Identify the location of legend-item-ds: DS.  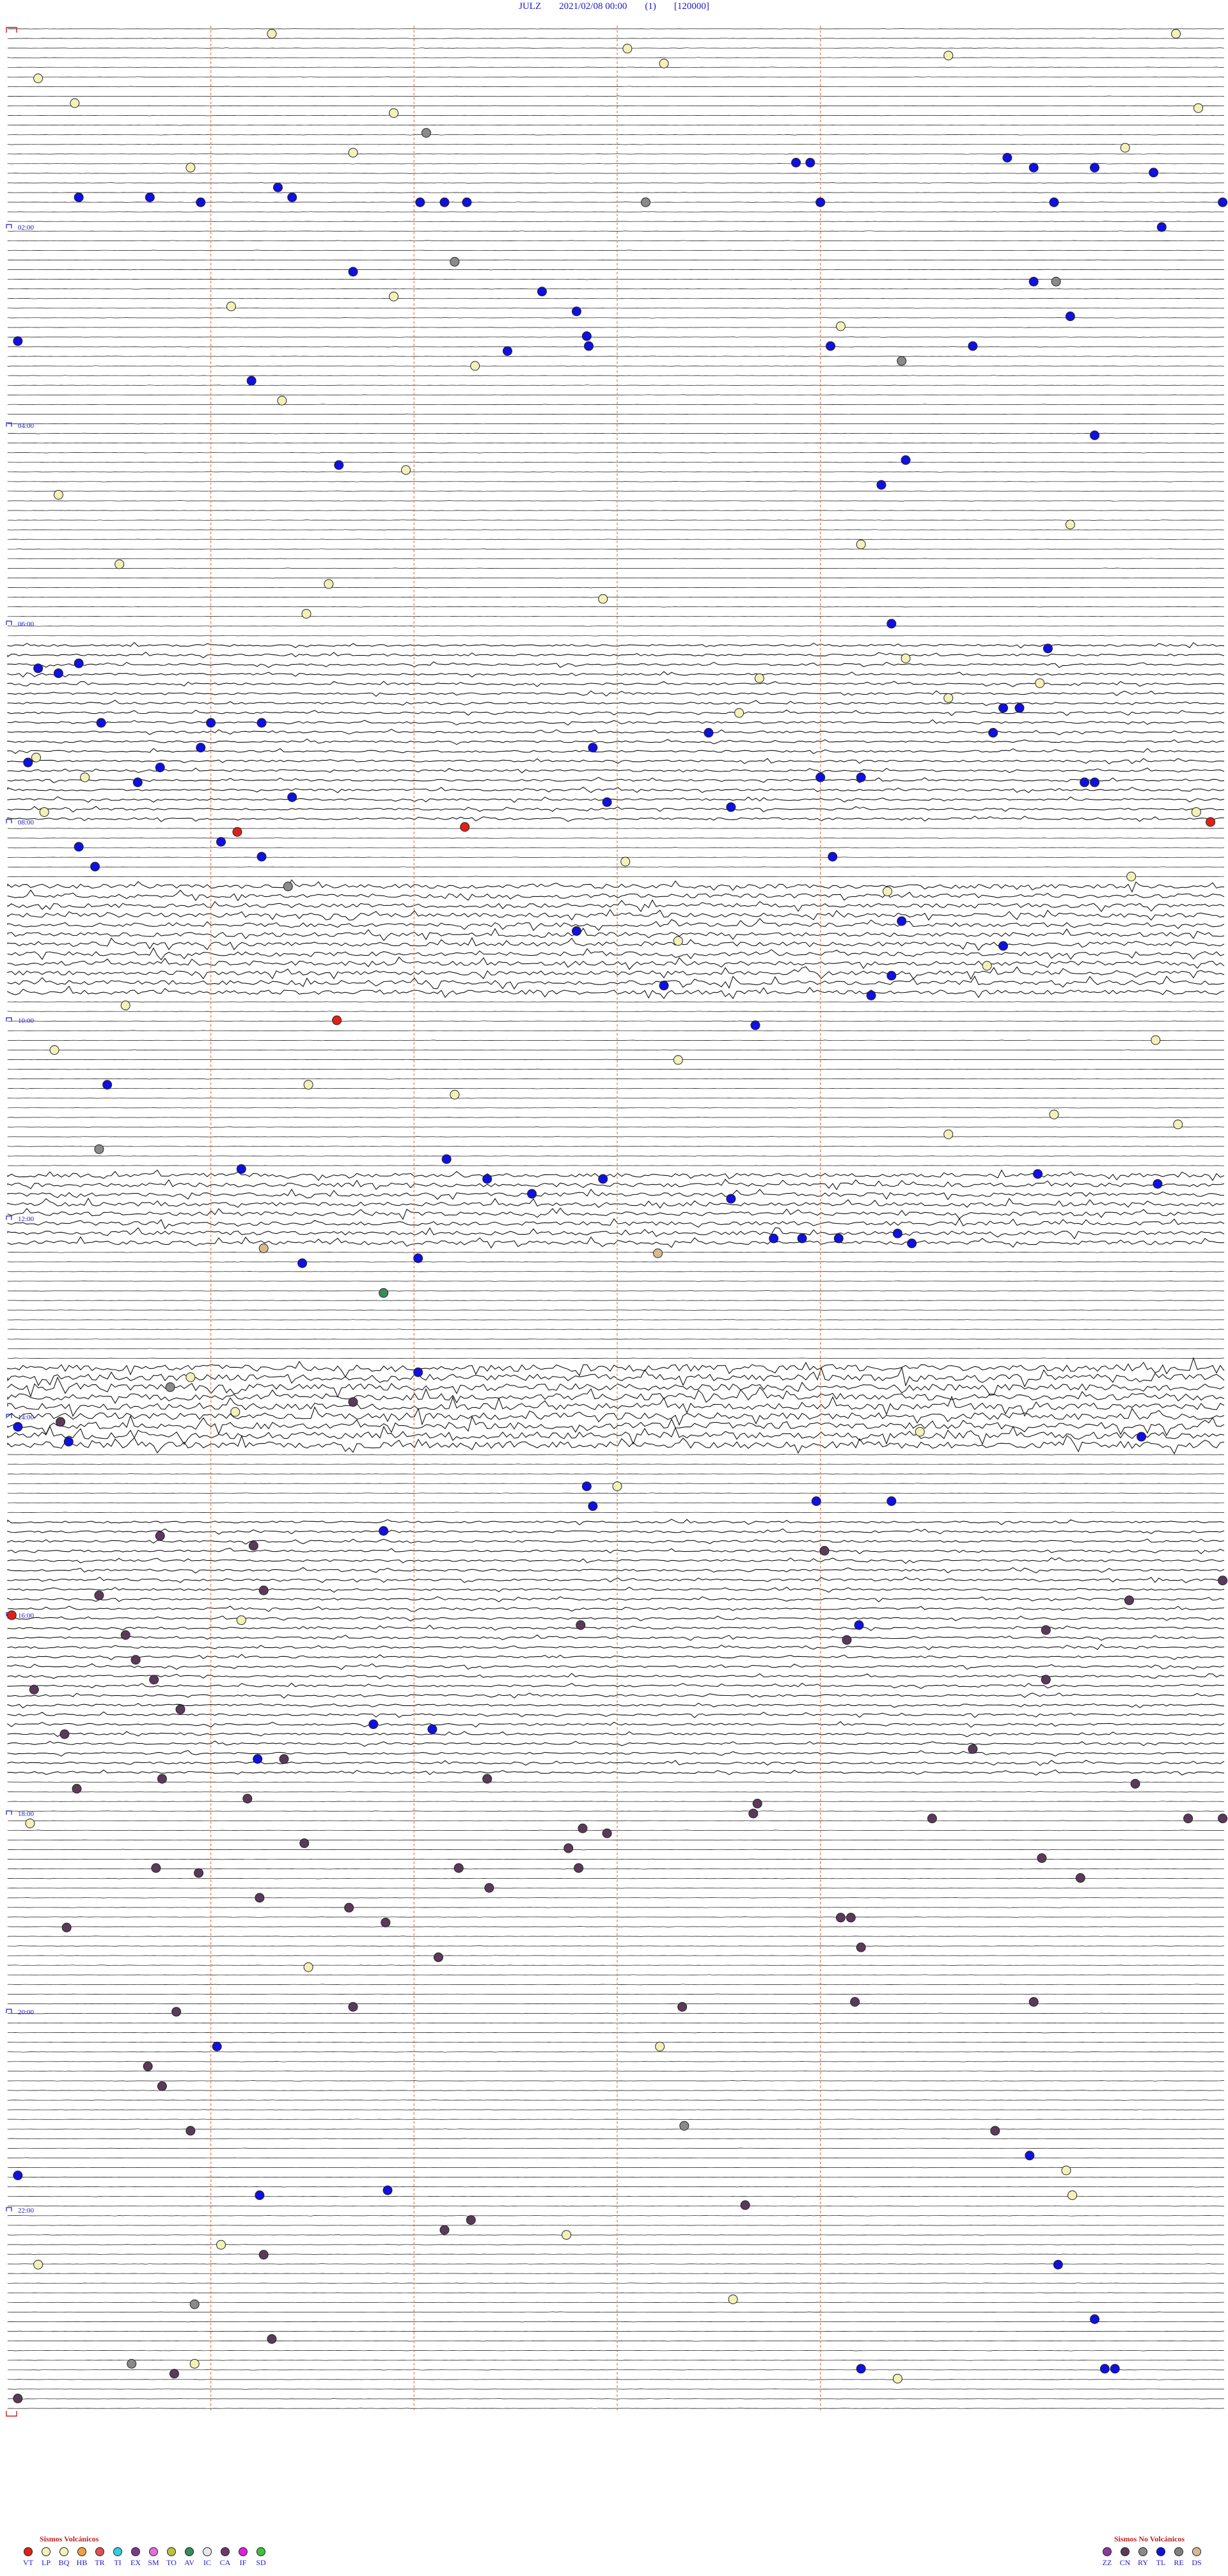
(1197, 2557).